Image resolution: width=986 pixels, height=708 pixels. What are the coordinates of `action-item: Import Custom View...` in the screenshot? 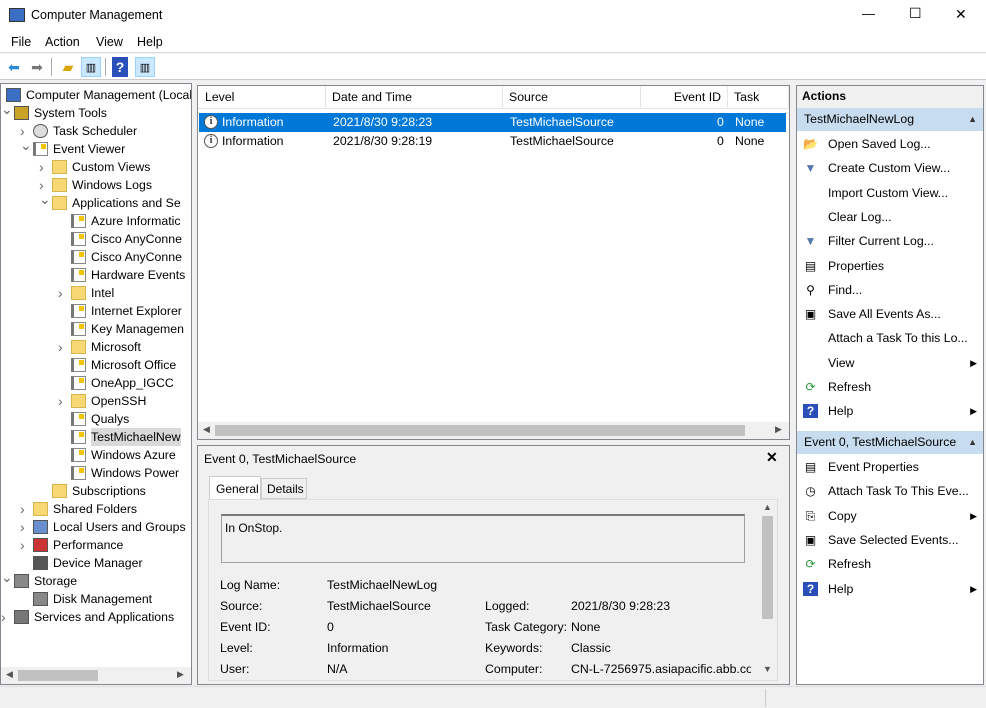 It's located at (890, 193).